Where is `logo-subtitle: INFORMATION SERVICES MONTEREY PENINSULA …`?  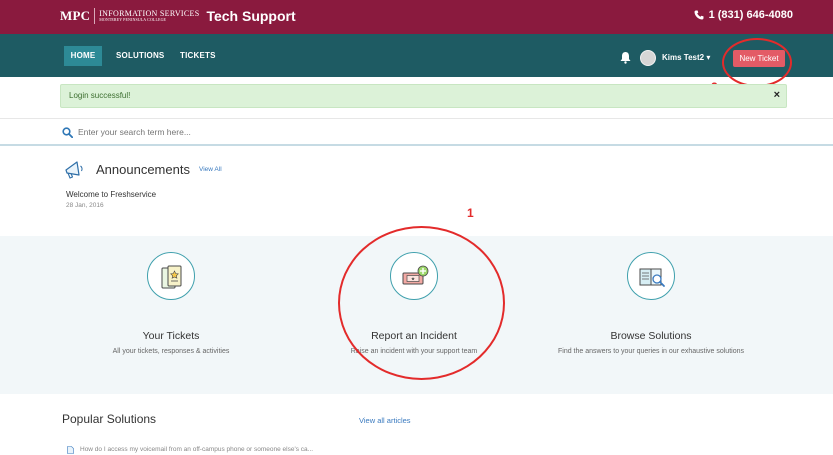
logo-subtitle: INFORMATION SERVICES MONTEREY PENINSULA … is located at coordinates (149, 15).